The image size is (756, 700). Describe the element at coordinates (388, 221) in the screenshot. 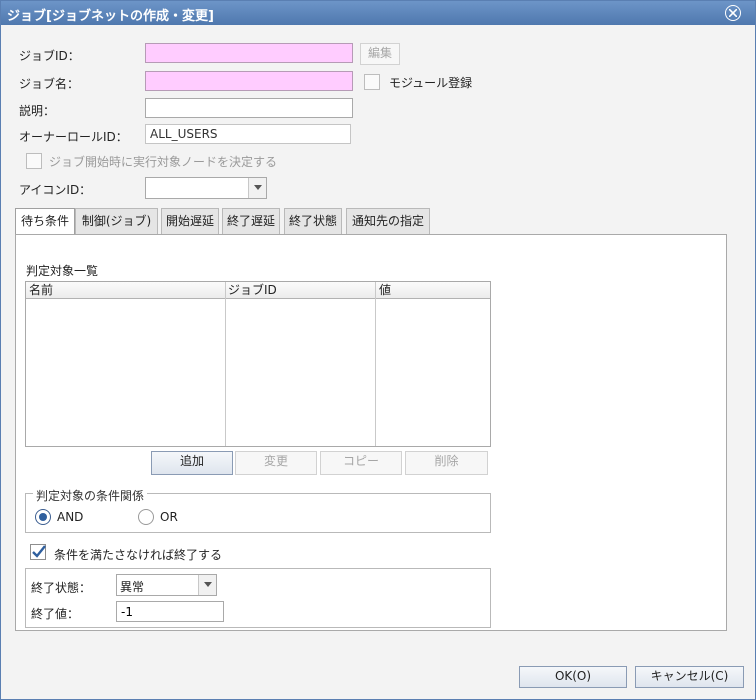

I see `tab-notify: 通知先の指定` at that location.